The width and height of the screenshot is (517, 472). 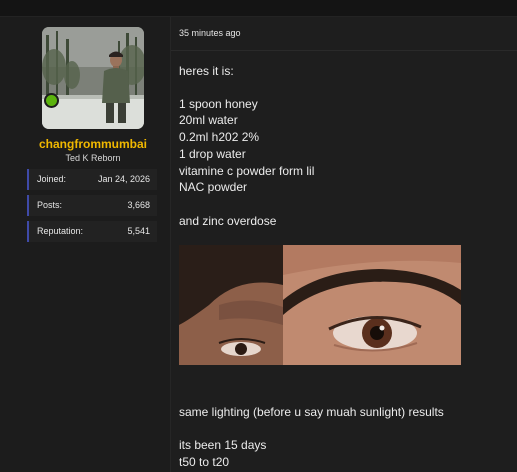 What do you see at coordinates (344, 50) in the screenshot?
I see `post-header-divider` at bounding box center [344, 50].